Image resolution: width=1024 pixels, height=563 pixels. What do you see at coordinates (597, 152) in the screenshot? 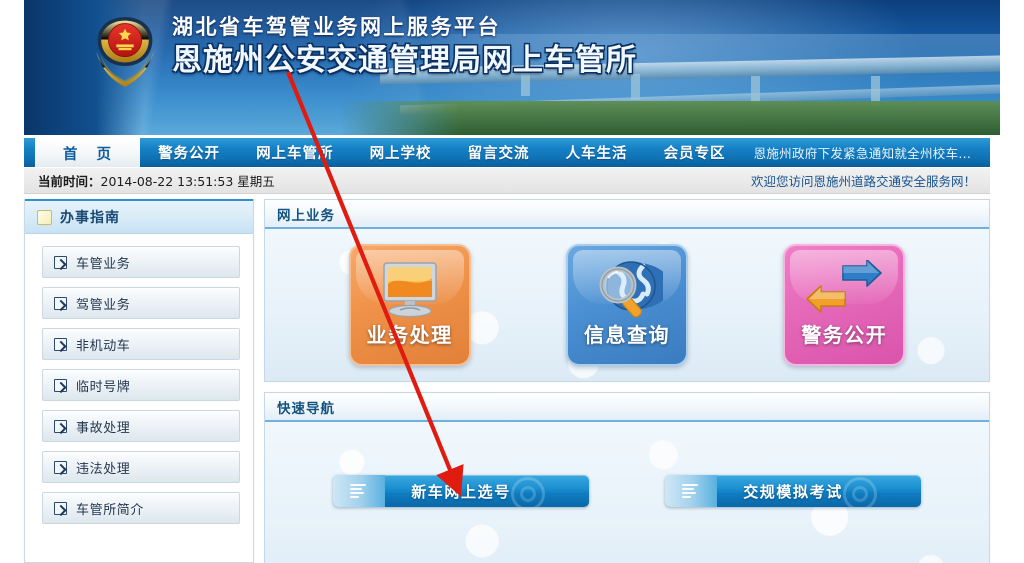
I see `nav-item-people-and-cars: 人车生活` at bounding box center [597, 152].